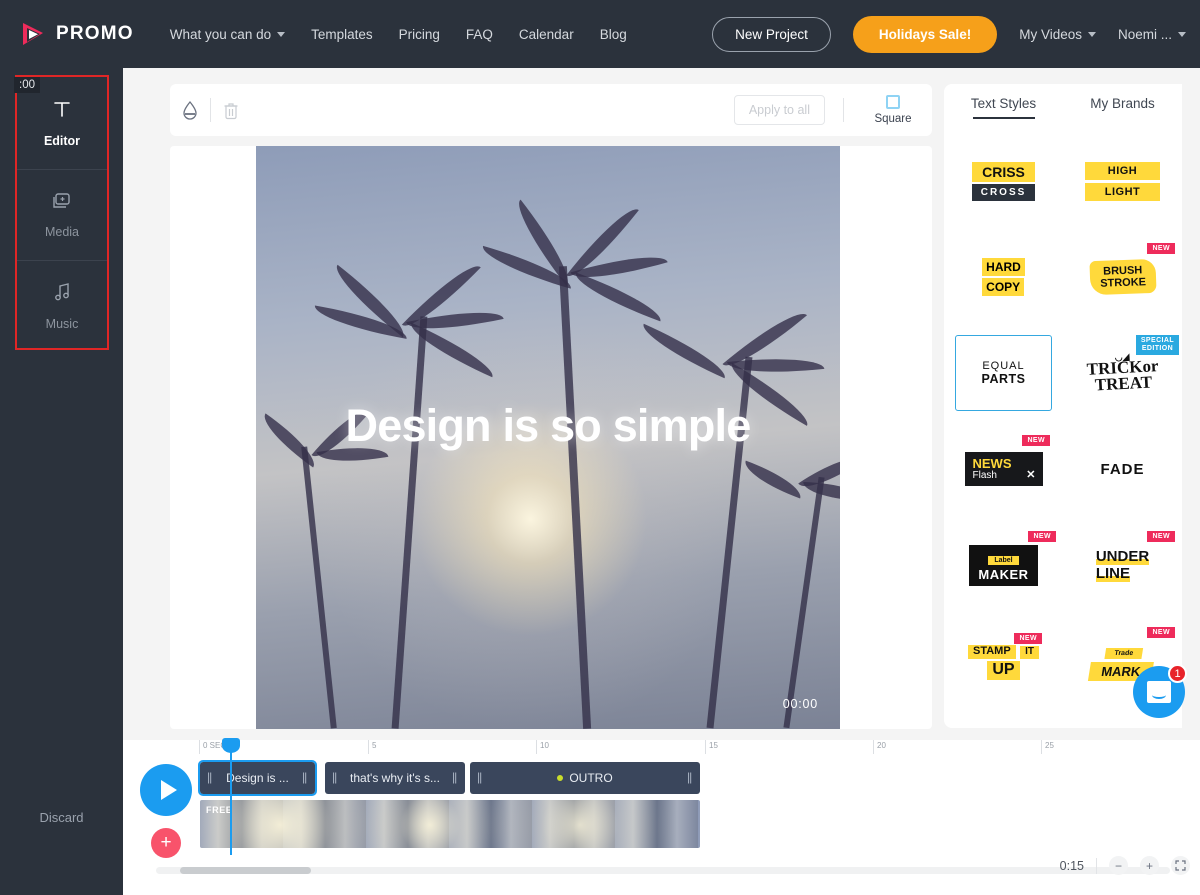  I want to click on style-item-hard-copy: HARD COPY, so click(1003, 277).